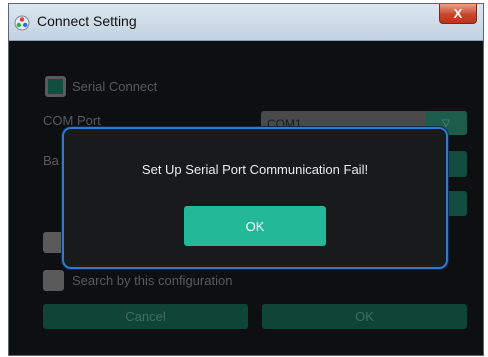  What do you see at coordinates (22, 23) in the screenshot?
I see `app-logo-icon` at bounding box center [22, 23].